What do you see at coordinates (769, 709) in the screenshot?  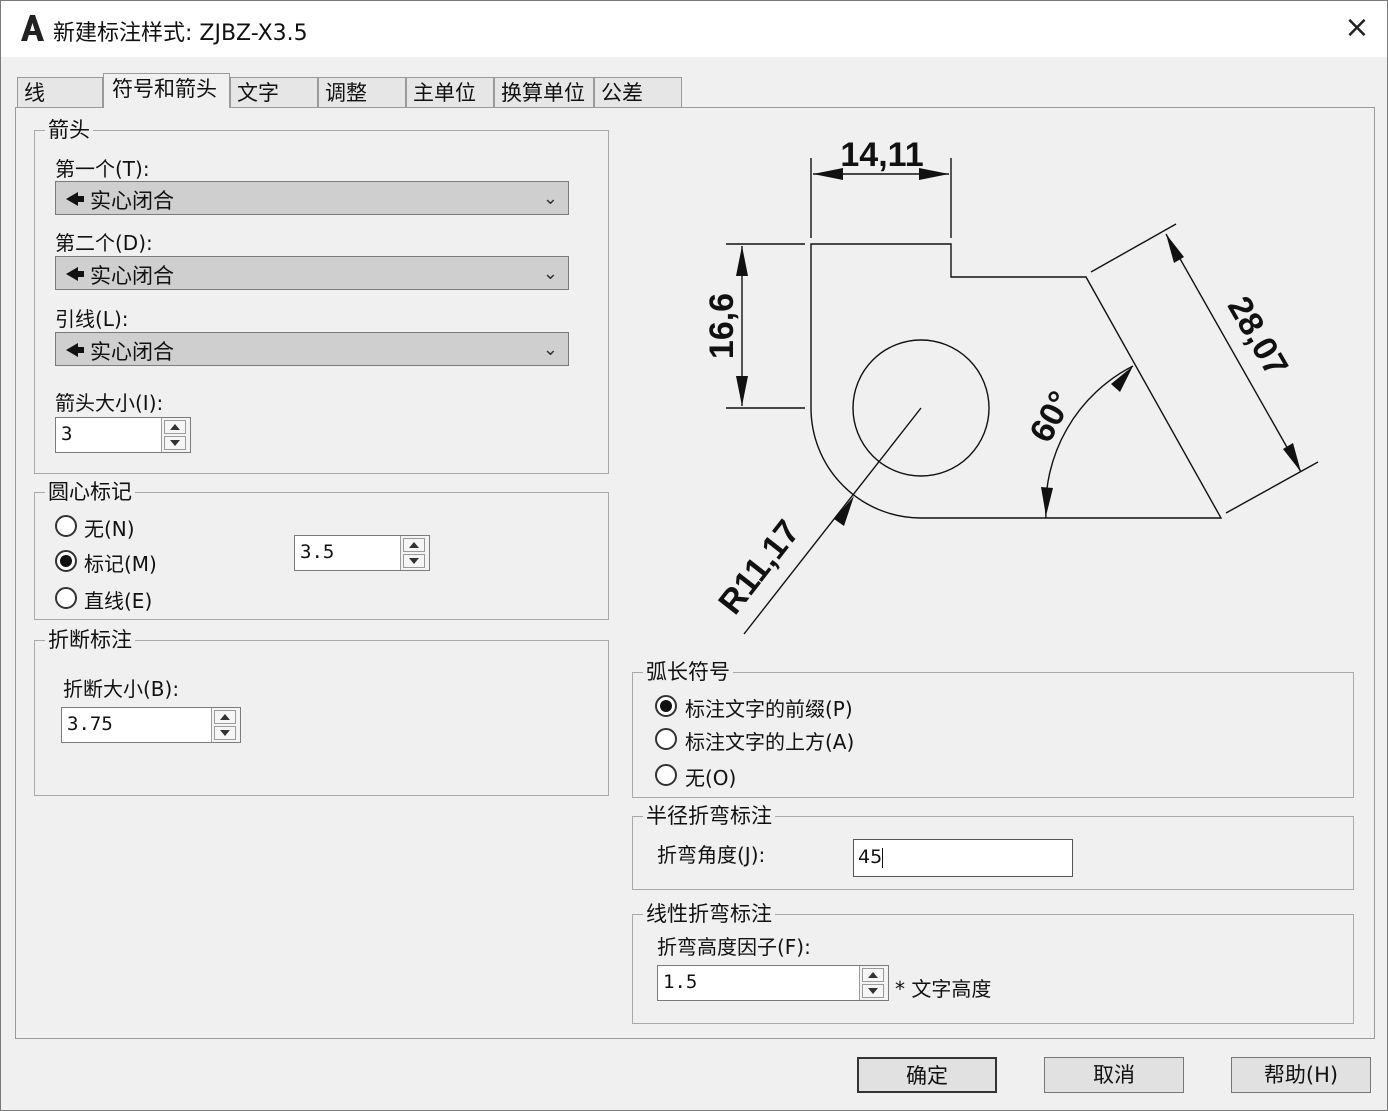 I see `arc-prefix-label: 标注文字的前缀(P)` at bounding box center [769, 709].